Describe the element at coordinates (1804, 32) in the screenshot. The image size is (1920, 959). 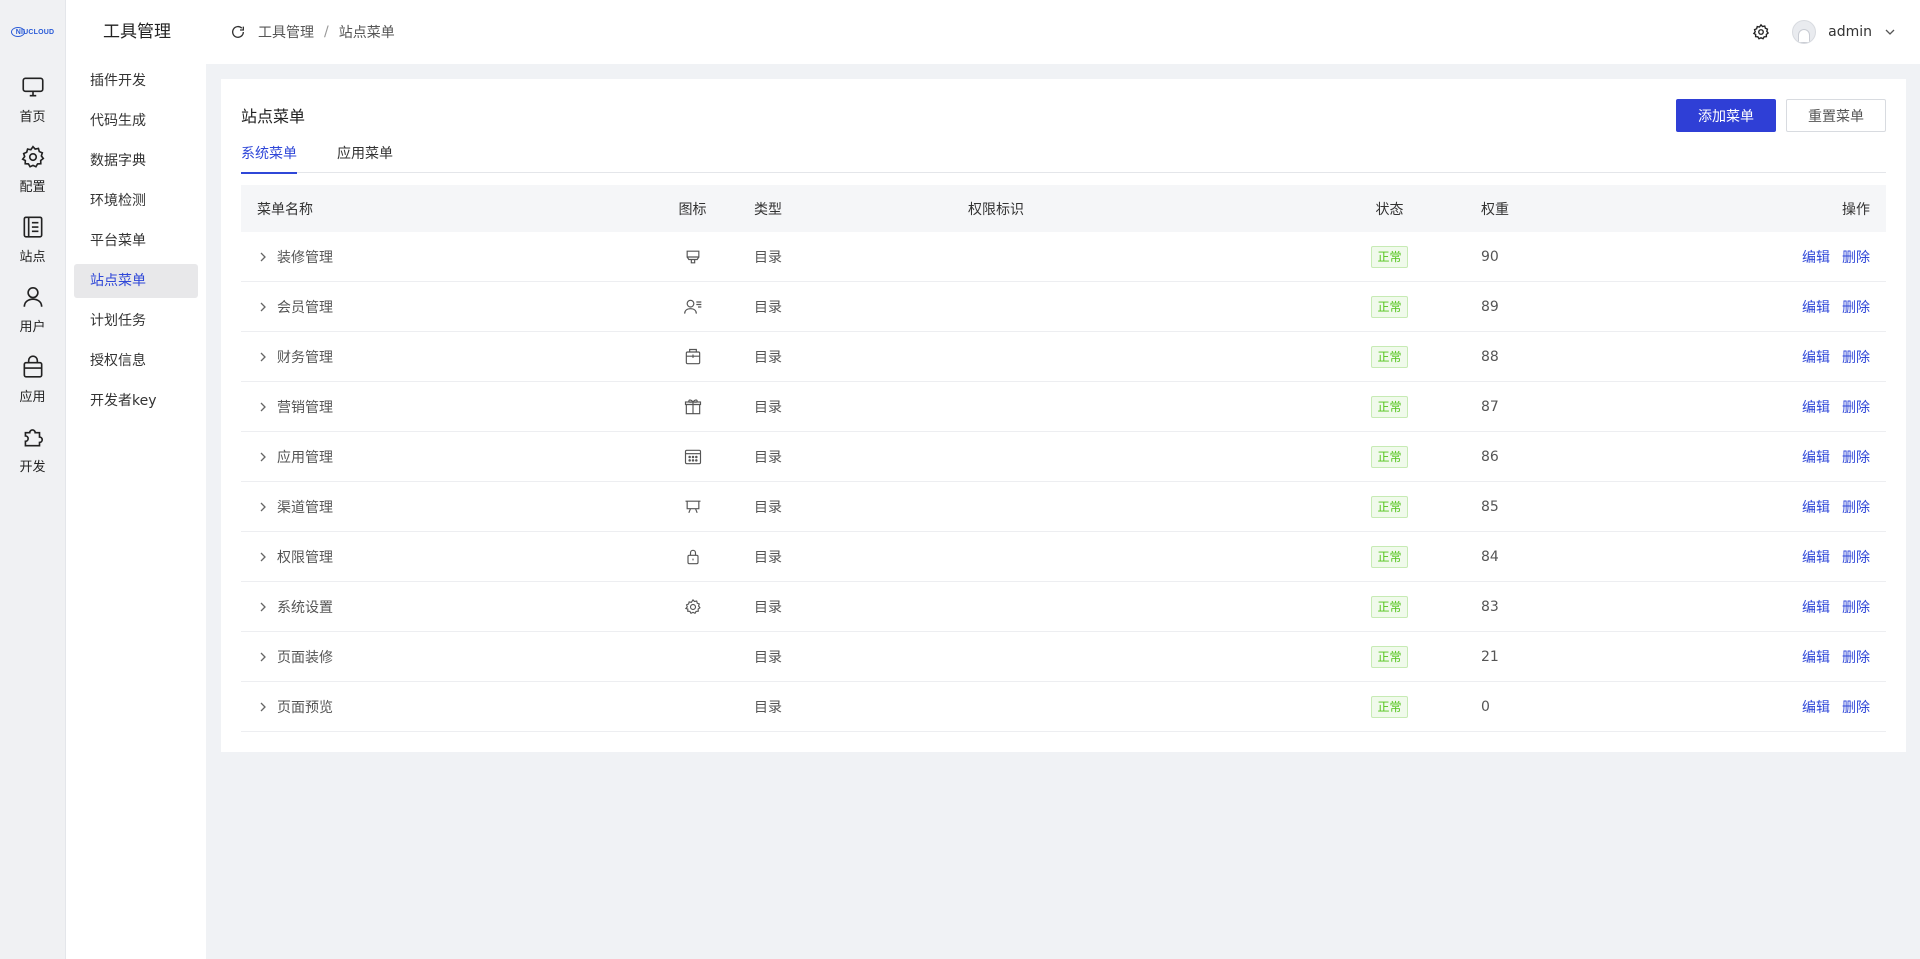
I see `avatar` at that location.